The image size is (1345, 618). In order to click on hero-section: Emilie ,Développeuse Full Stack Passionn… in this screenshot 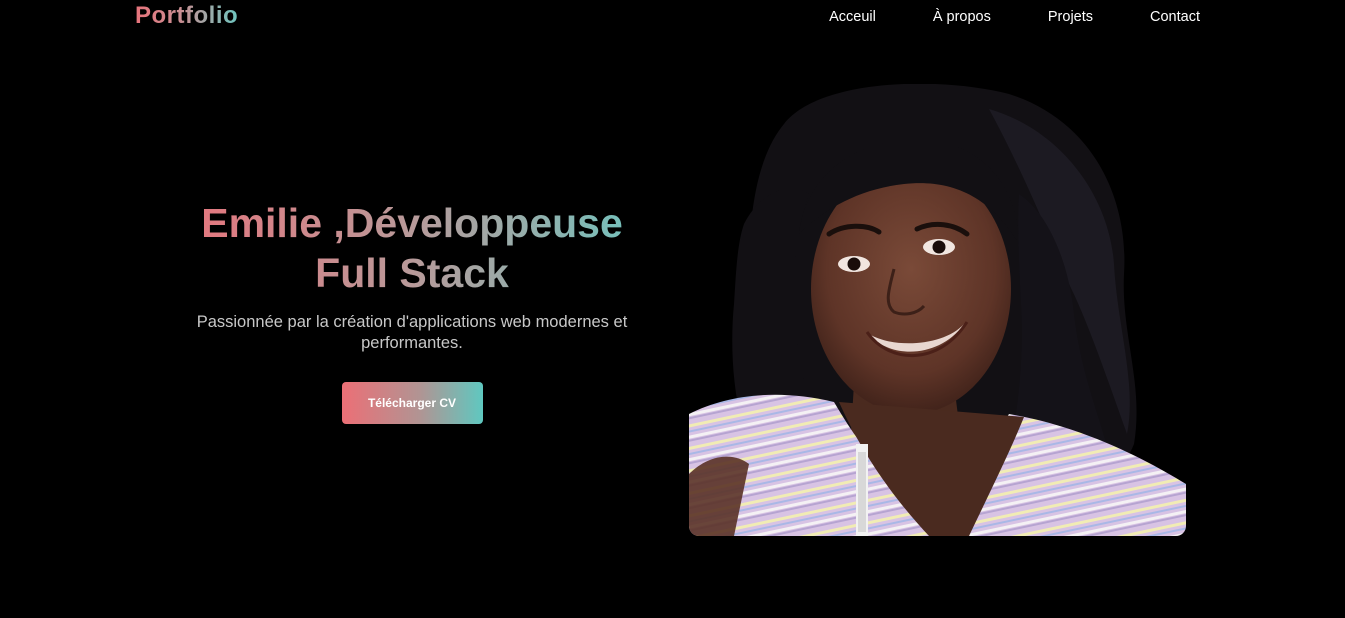, I will do `click(412, 311)`.